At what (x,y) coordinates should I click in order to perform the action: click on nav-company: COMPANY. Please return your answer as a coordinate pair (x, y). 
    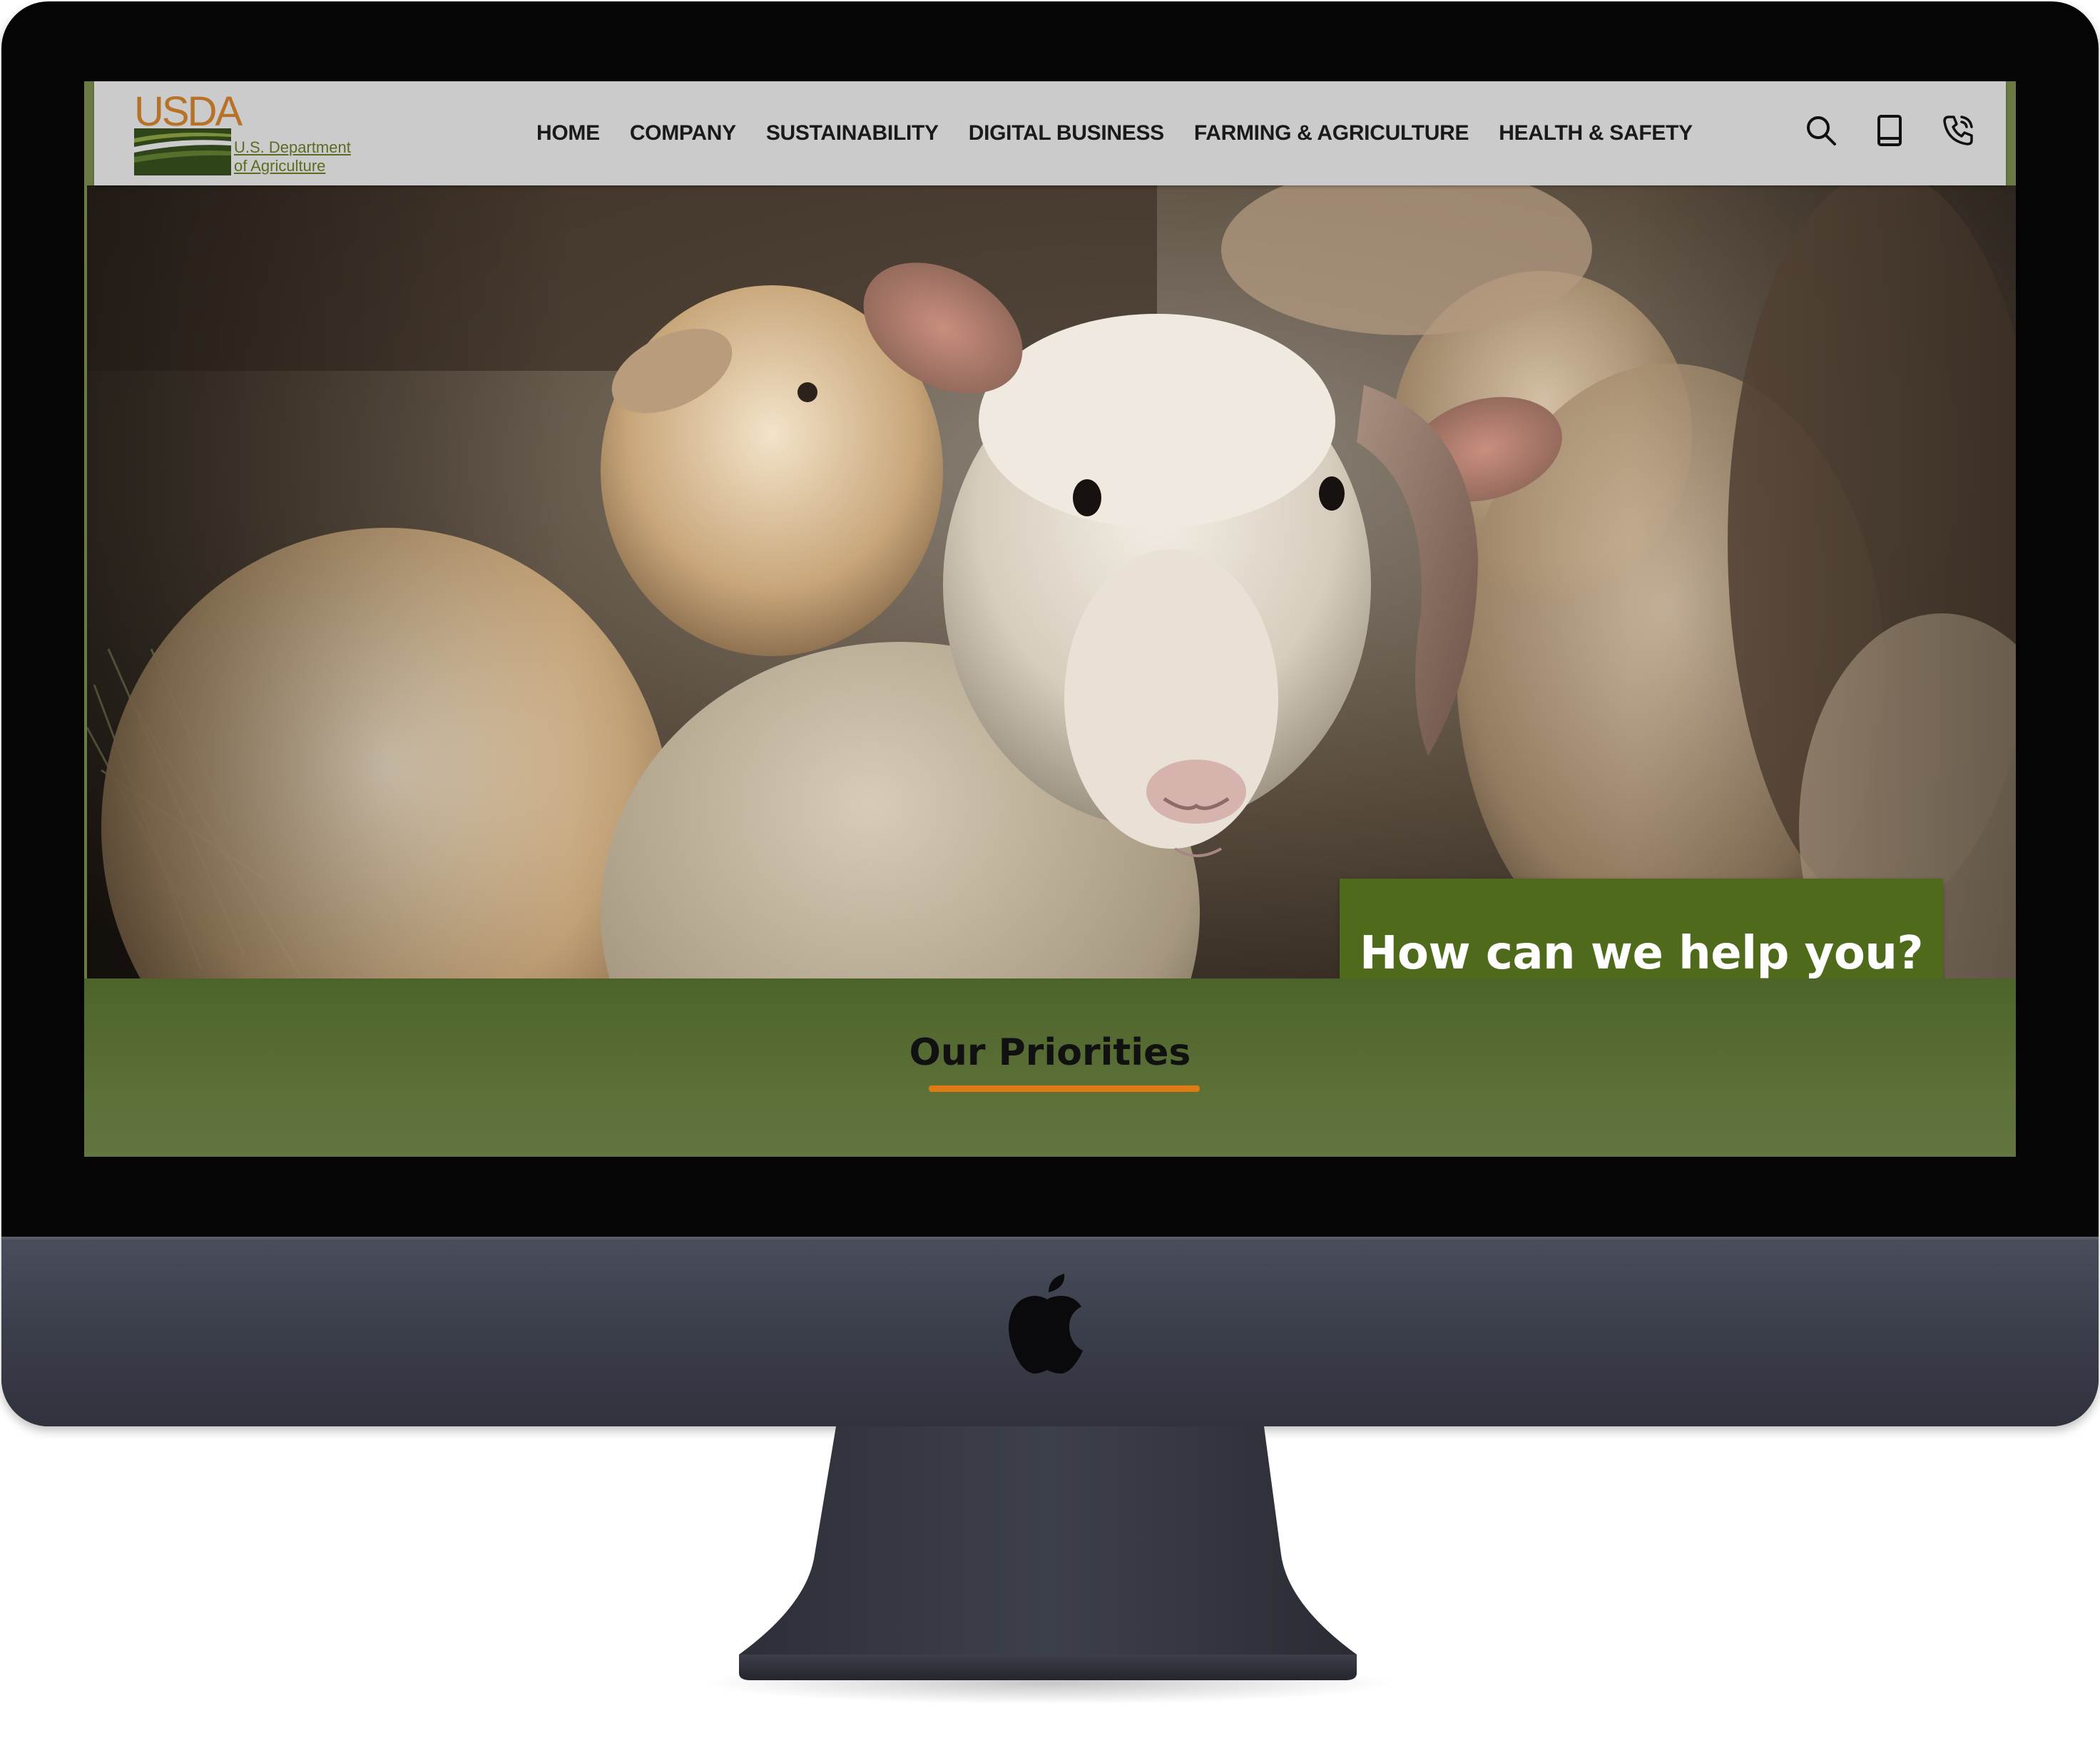
    Looking at the image, I should click on (683, 133).